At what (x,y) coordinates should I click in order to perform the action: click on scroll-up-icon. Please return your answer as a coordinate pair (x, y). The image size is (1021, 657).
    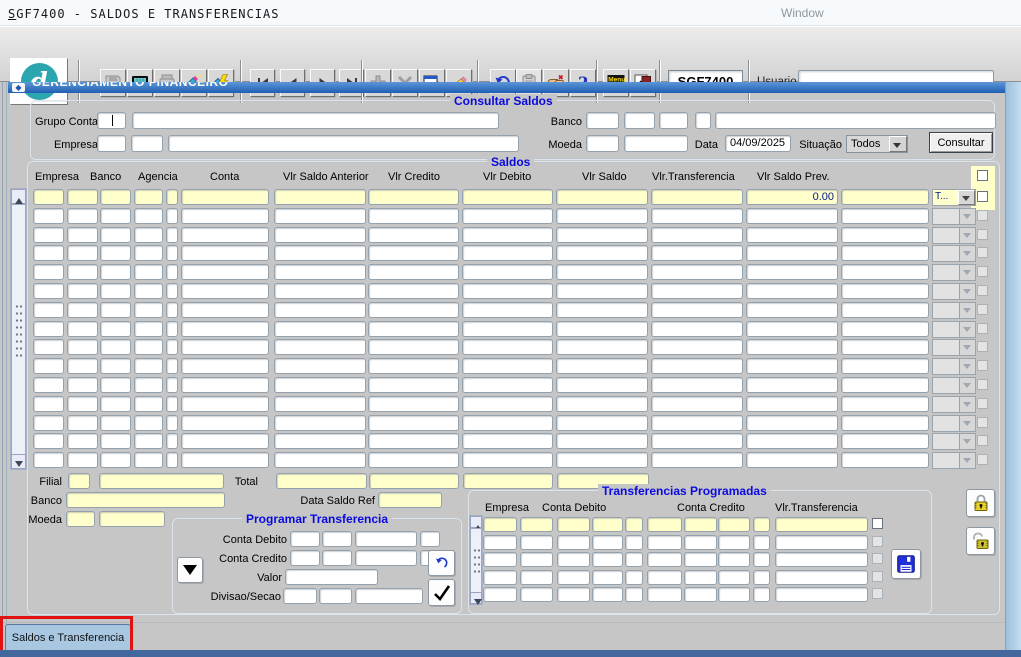
    Looking at the image, I should click on (18, 196).